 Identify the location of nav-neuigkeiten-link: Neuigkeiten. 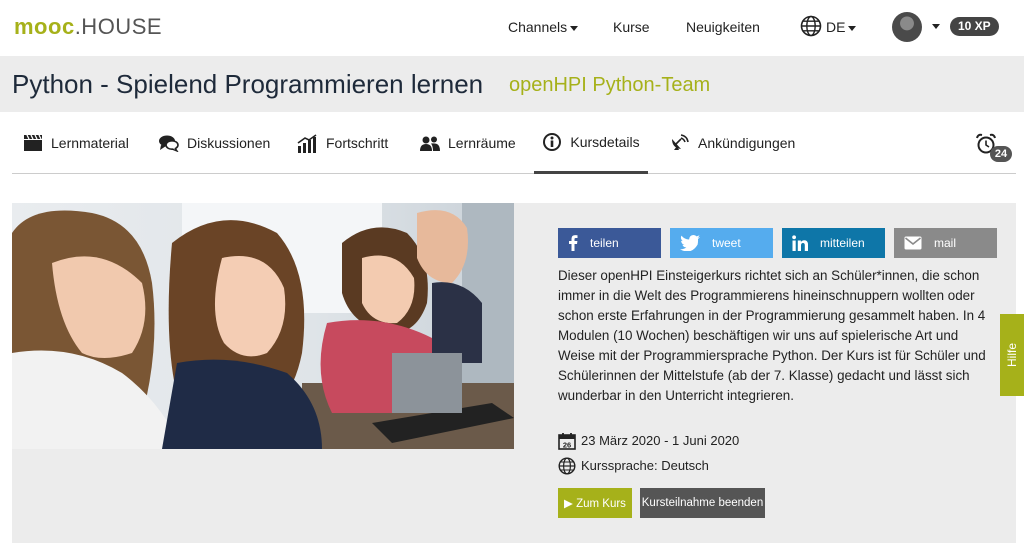
(723, 27).